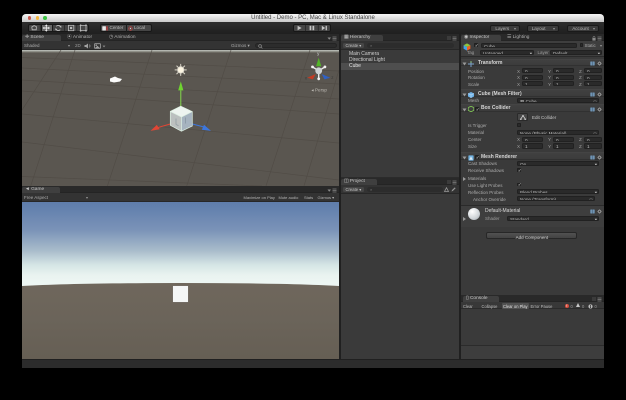 The image size is (626, 400). I want to click on svg-text: y, so click(318, 53).